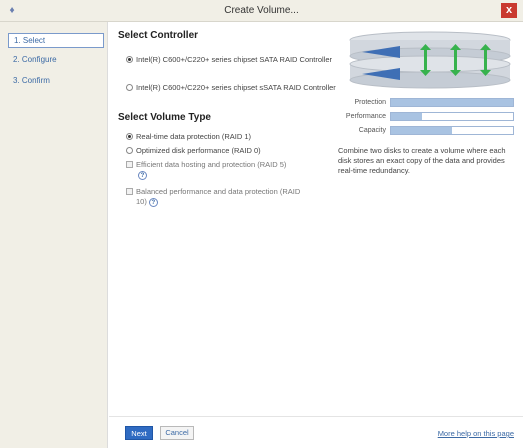 The height and width of the screenshot is (448, 523). I want to click on protection-bar-fill, so click(452, 102).